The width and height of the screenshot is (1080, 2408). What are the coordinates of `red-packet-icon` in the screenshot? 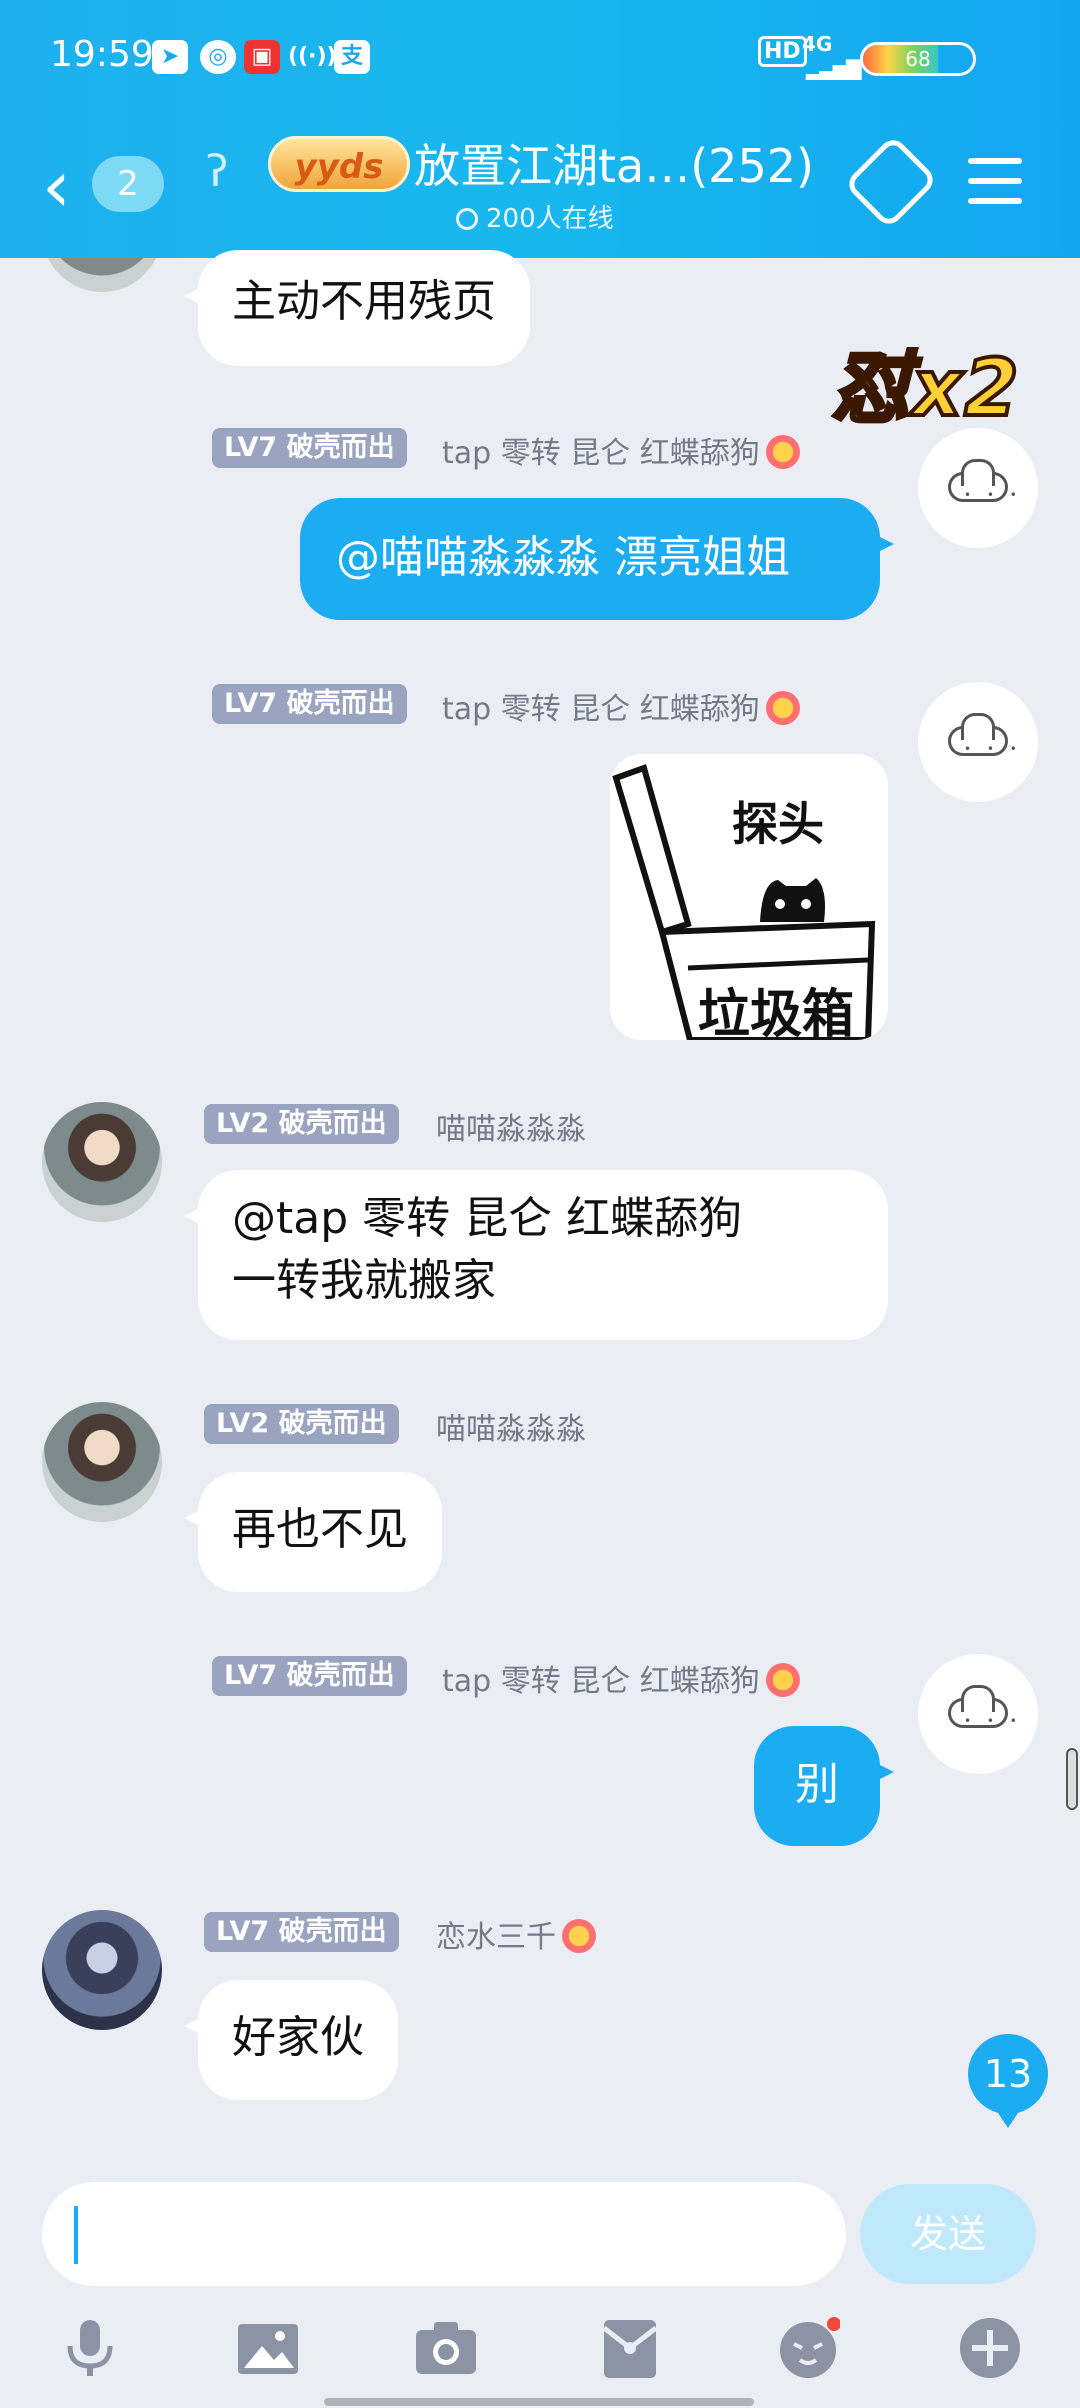 It's located at (630, 2348).